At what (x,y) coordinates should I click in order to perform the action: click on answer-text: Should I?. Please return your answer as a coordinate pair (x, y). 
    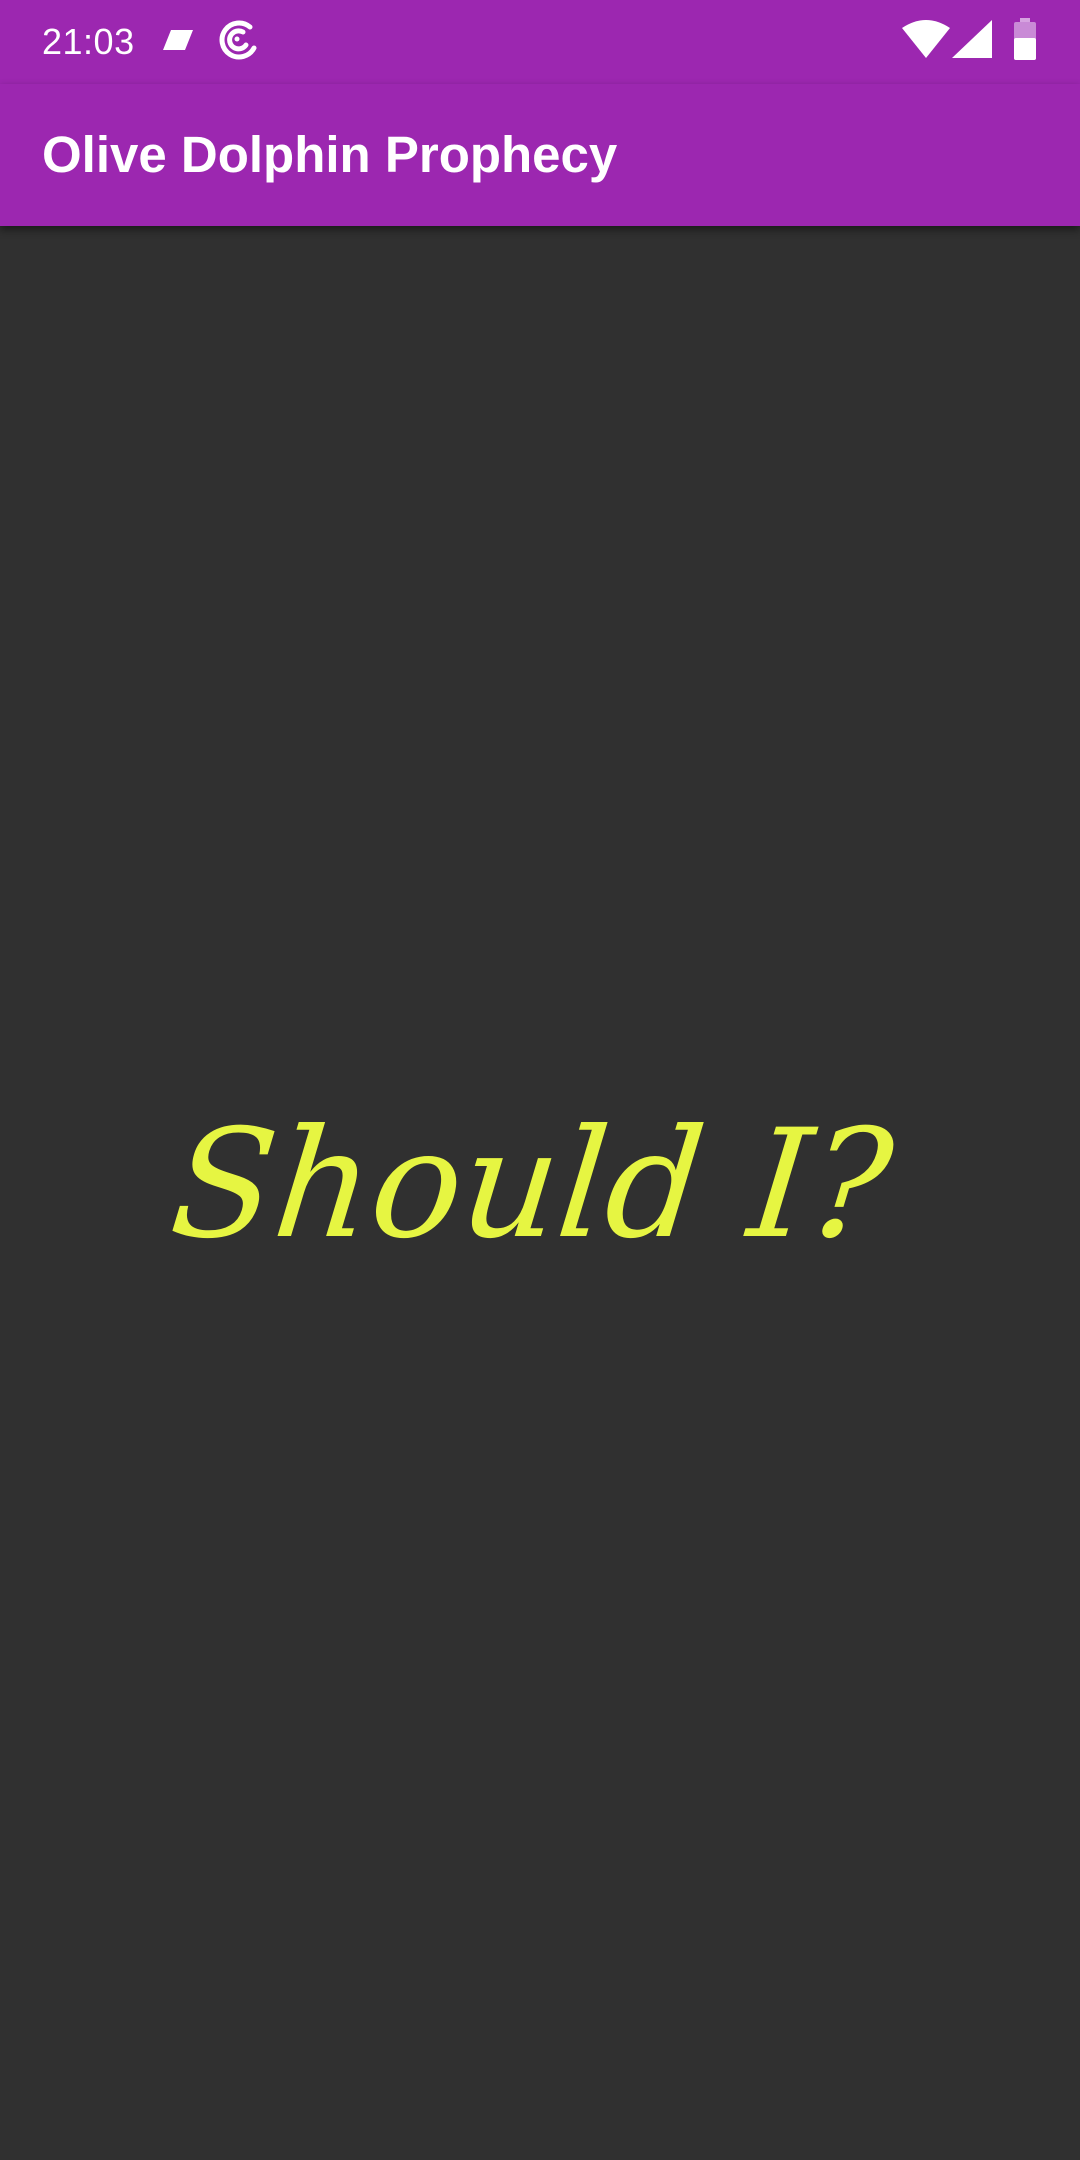
    Looking at the image, I should click on (532, 1184).